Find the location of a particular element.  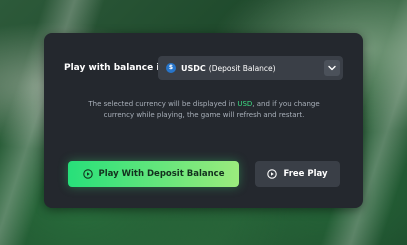

play-with-deposit-balance-button: Play With Deposit Balance is located at coordinates (153, 174).